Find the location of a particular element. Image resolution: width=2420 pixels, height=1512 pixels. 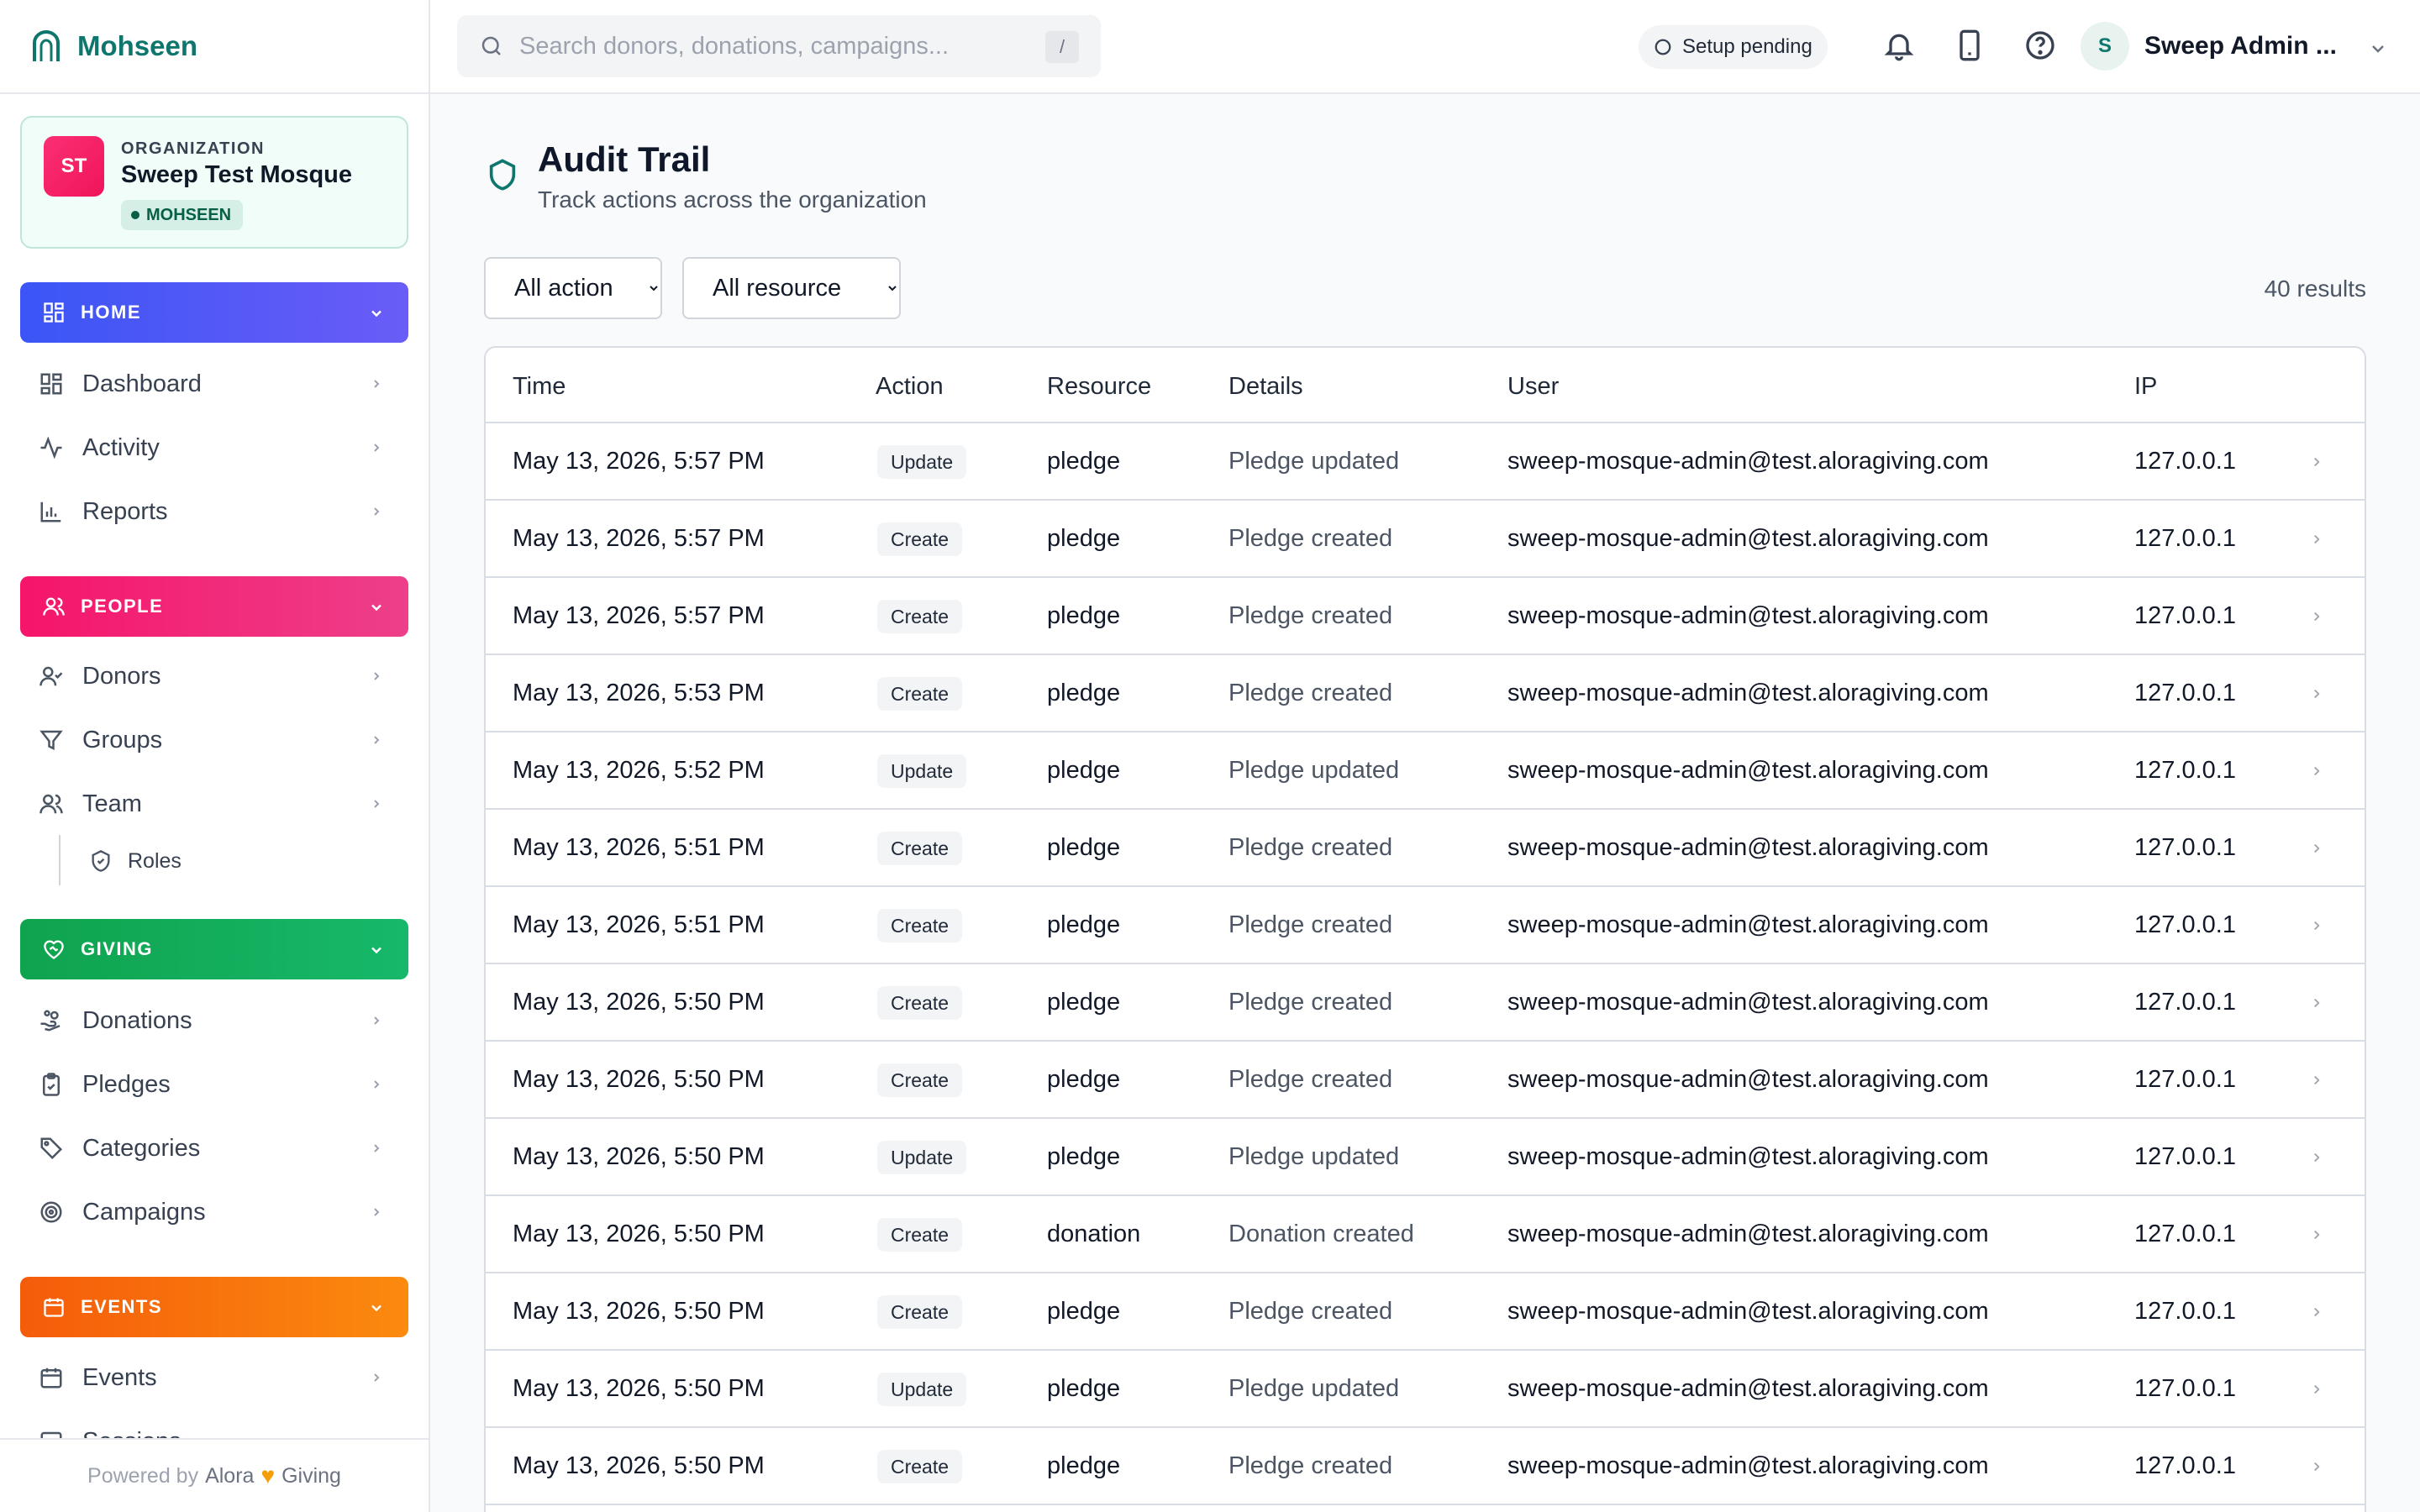

setup-status-badge: Setup pending is located at coordinates (1734, 47).